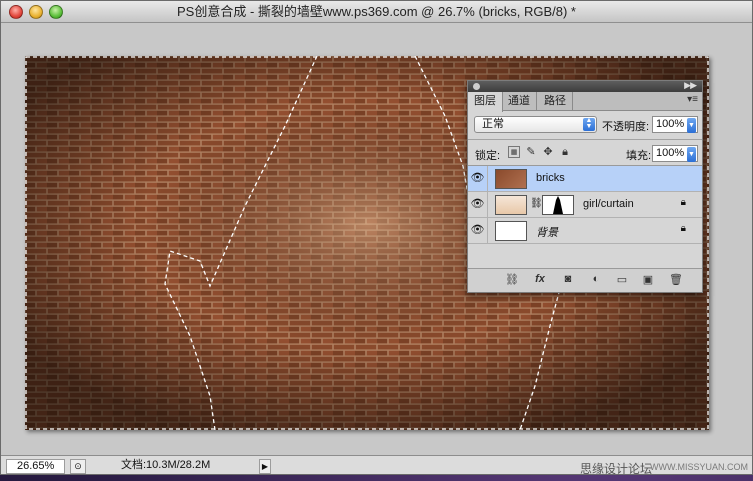 This screenshot has width=753, height=481. I want to click on lock-label: 锁定:, so click(488, 156).